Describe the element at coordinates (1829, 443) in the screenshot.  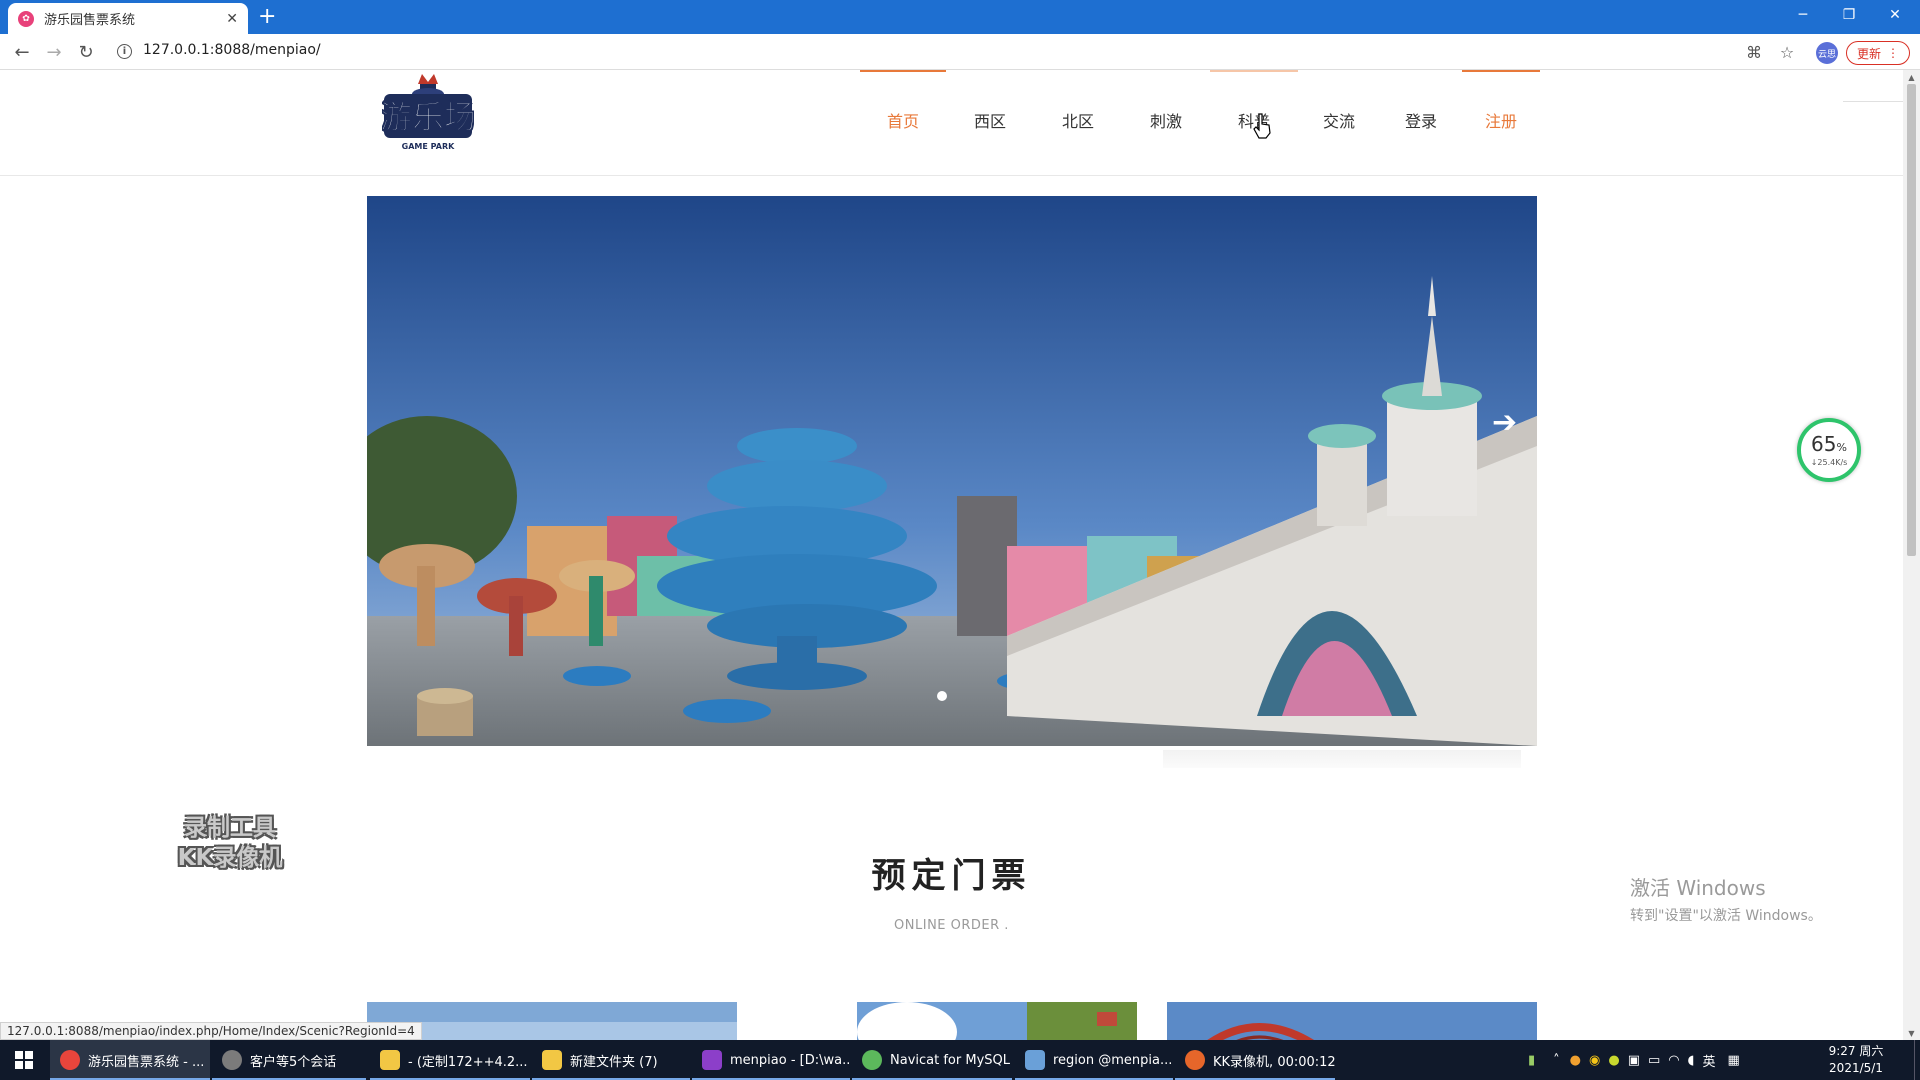
I see `speed-percent: 65%` at that location.